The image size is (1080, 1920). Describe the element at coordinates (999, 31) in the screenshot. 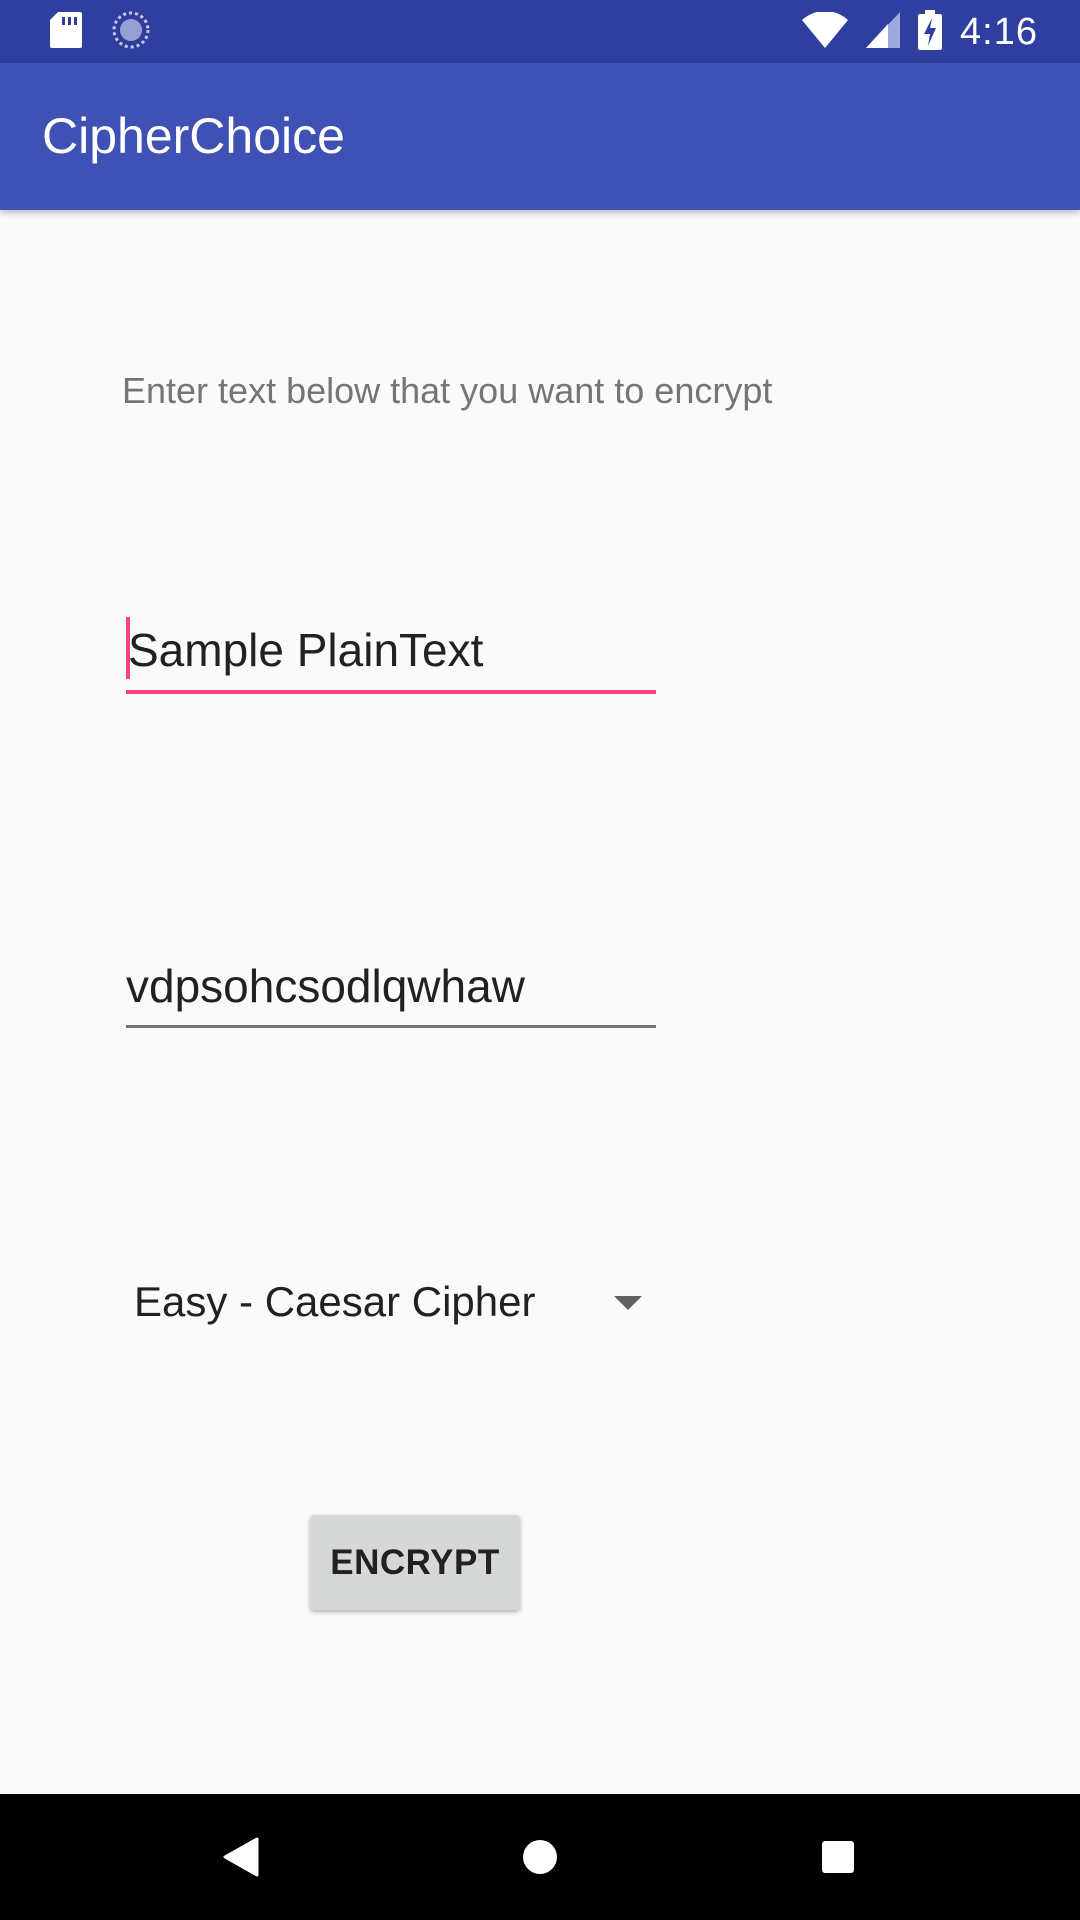

I see `status-time: 4:16` at that location.